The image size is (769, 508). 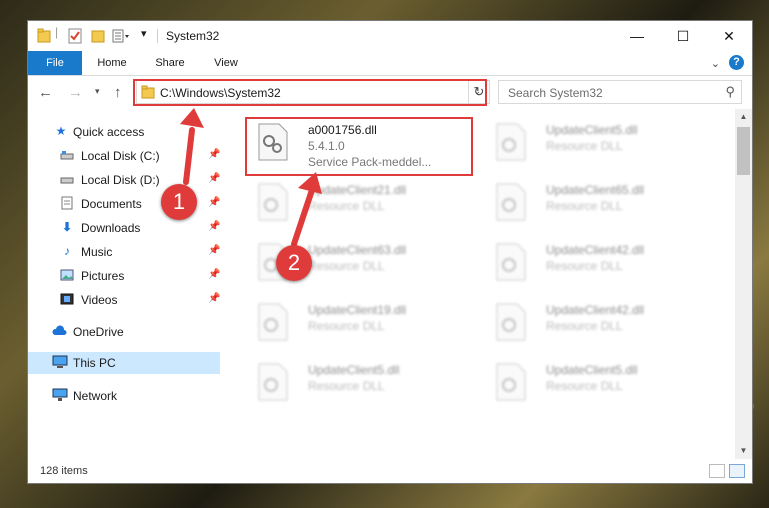 What do you see at coordinates (179, 202) in the screenshot?
I see `step-badge-1: 1` at bounding box center [179, 202].